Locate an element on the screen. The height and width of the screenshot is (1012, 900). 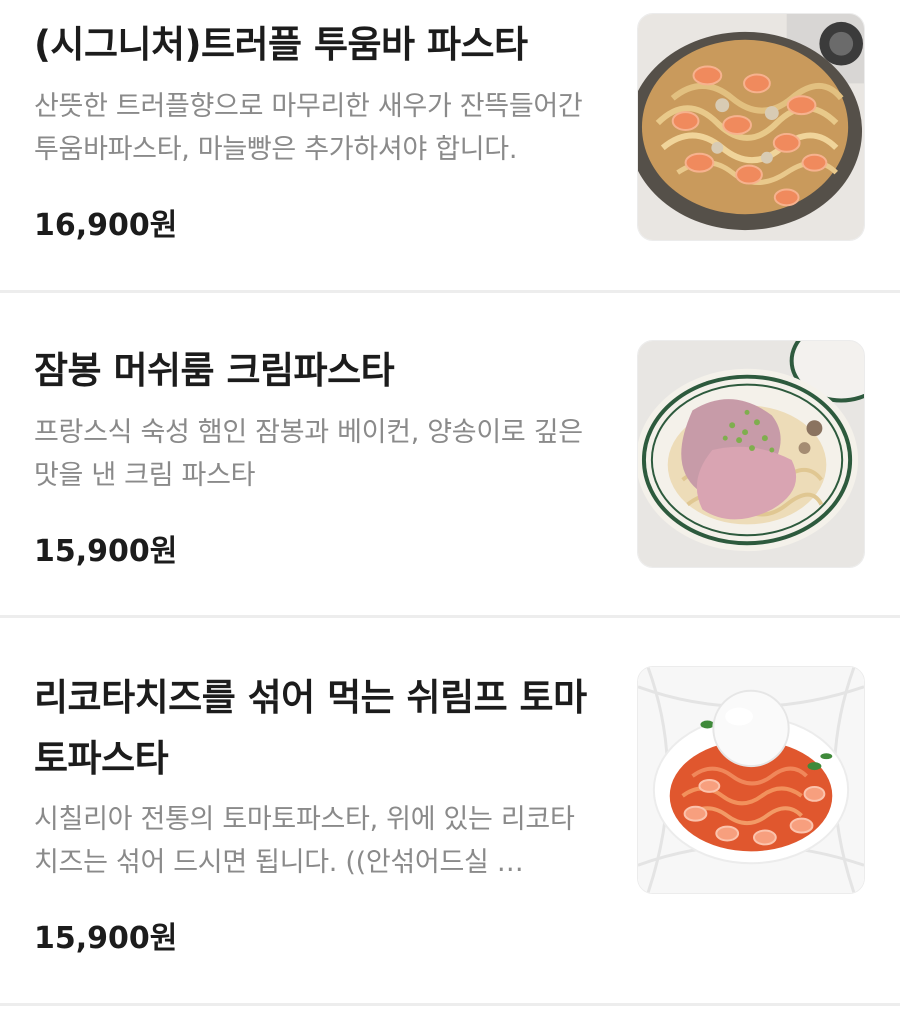
menu-item-description: 프랑스식 숙성 햄인 잠봉과 베이컨, 양송이로 깊은 맛을 낸 크림 파스타 is located at coordinates (308, 454).